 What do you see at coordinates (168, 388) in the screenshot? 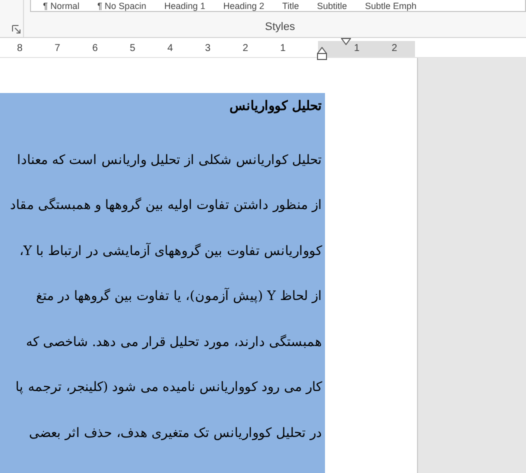
I see `document-line: کار می رود کوواریانس نامیده می شود (کلینجر، ترجمه پا` at bounding box center [168, 388].